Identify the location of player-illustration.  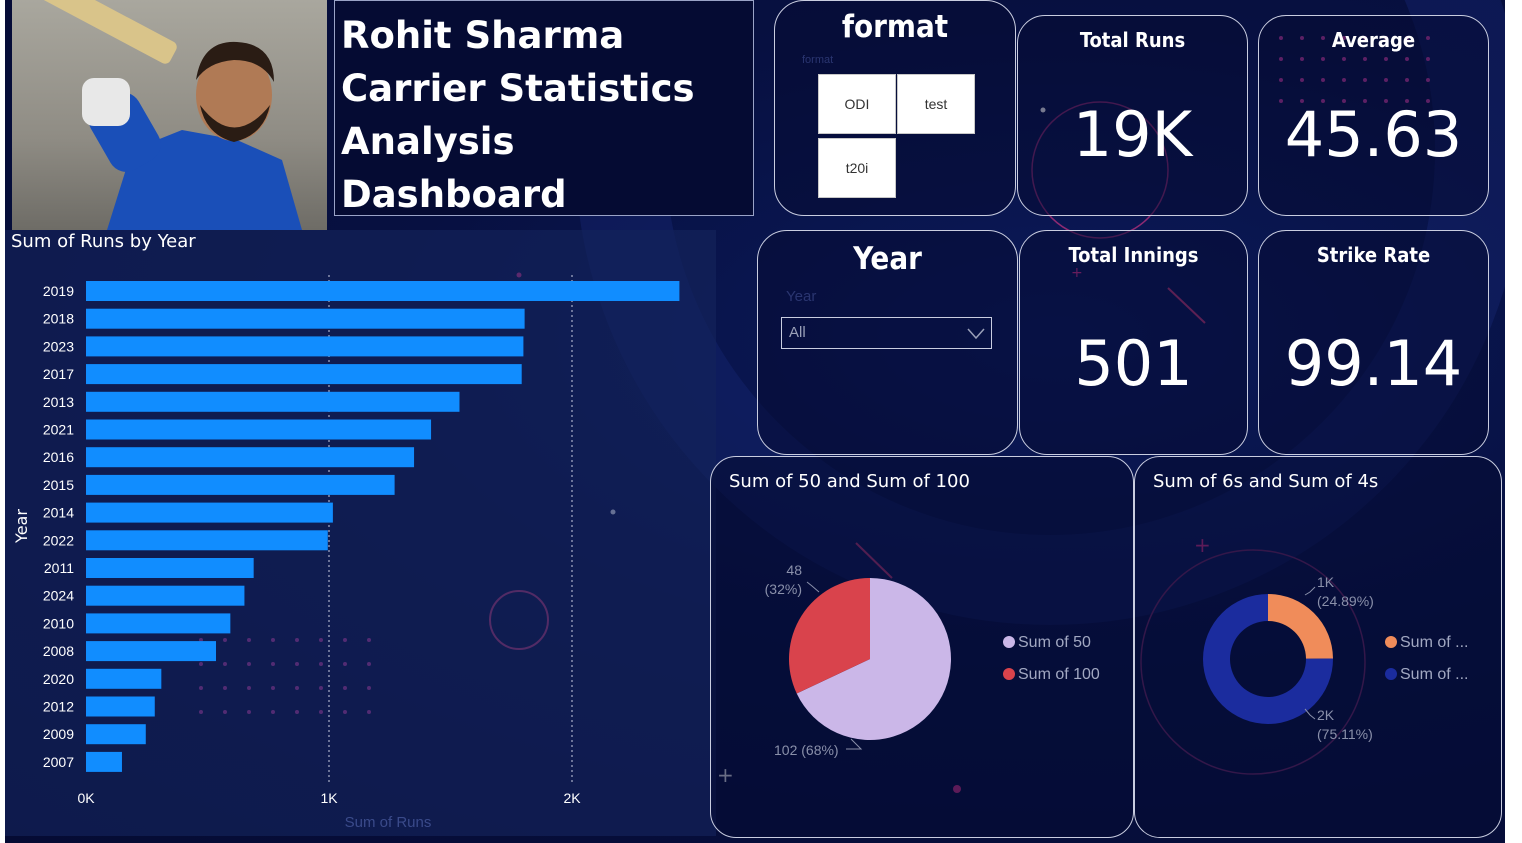
(169, 115).